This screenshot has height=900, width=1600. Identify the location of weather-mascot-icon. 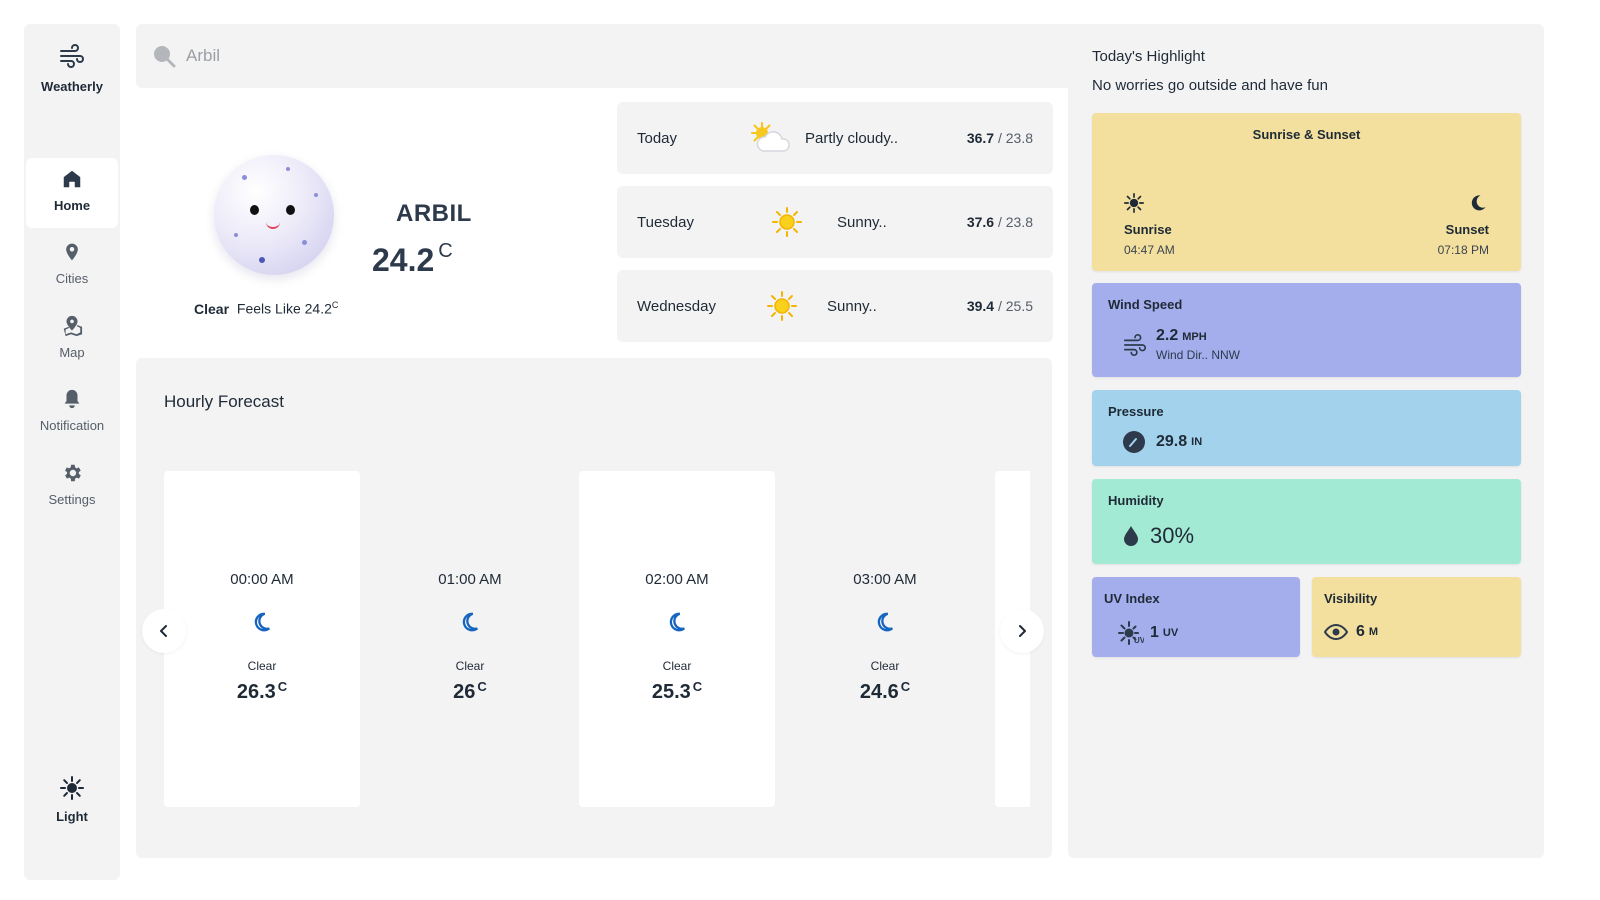
(274, 215).